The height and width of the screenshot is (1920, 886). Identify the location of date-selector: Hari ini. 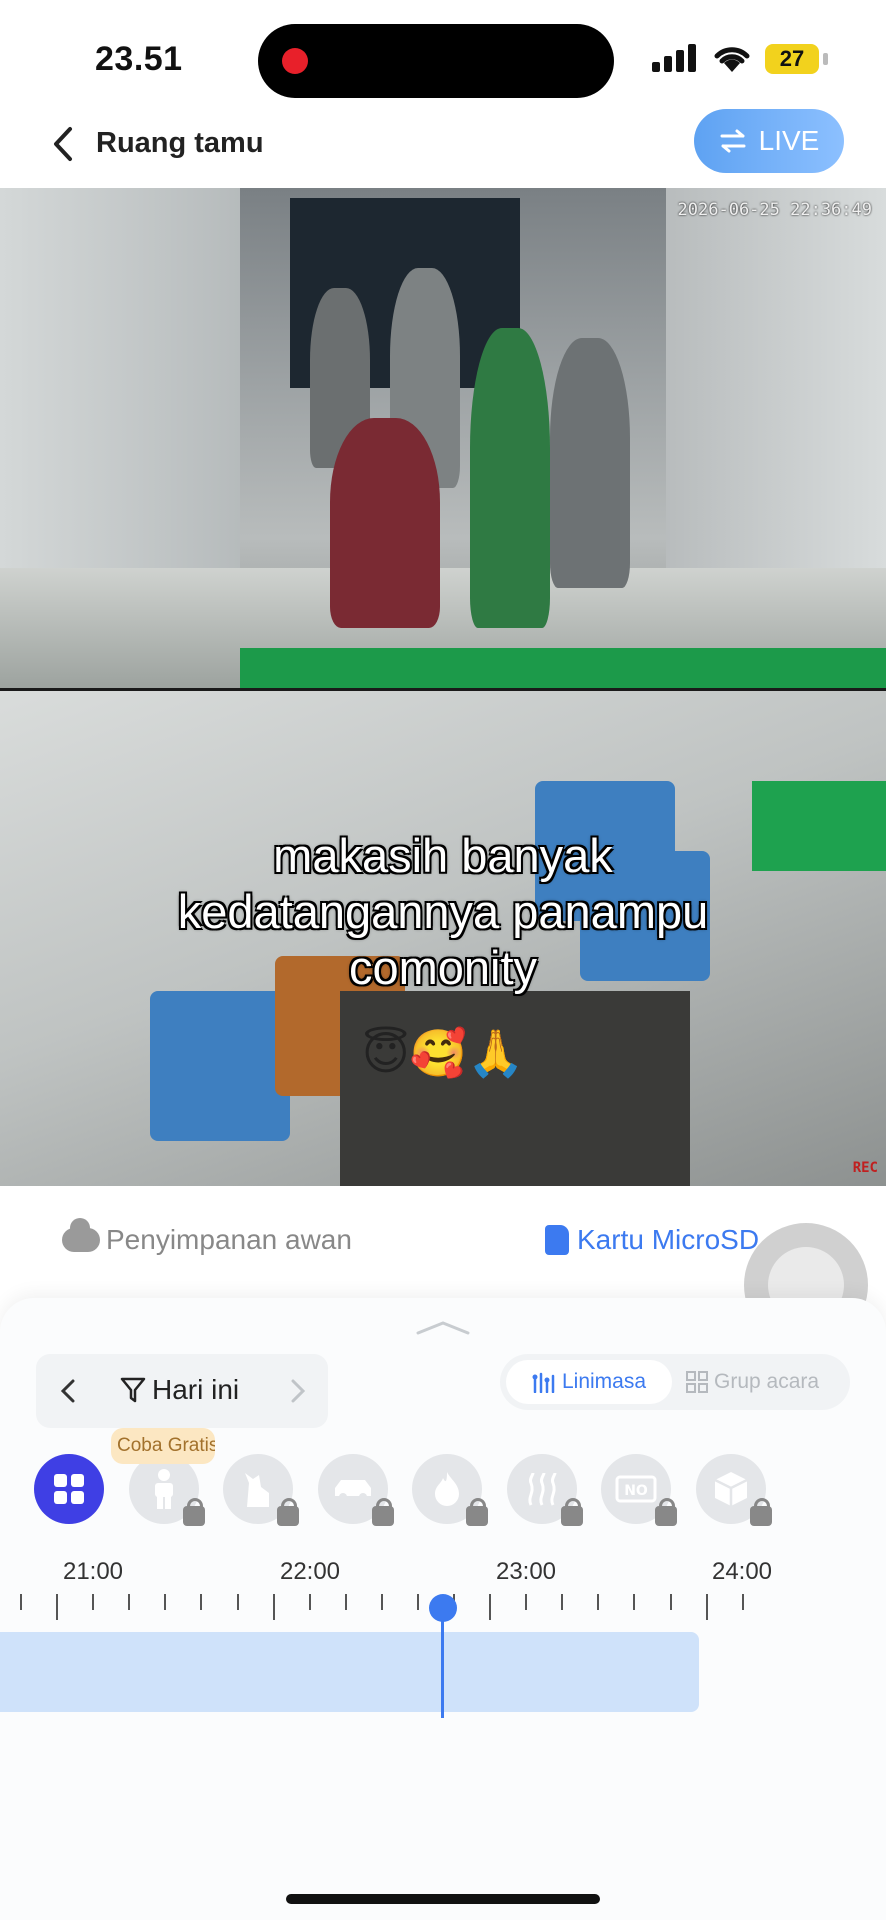
(182, 1391).